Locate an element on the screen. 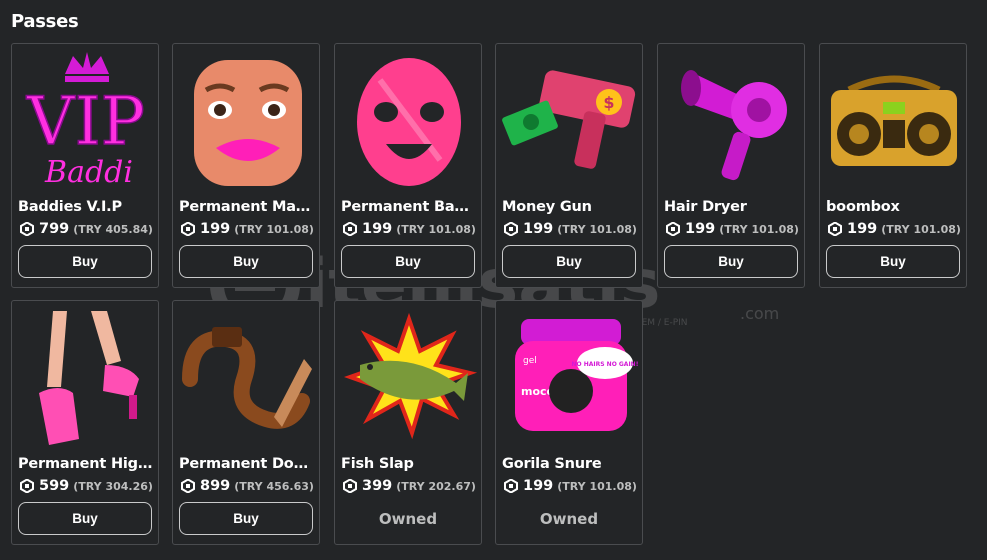 Image resolution: width=987 pixels, height=560 pixels. pass-thumbnail: $ is located at coordinates (570, 122).